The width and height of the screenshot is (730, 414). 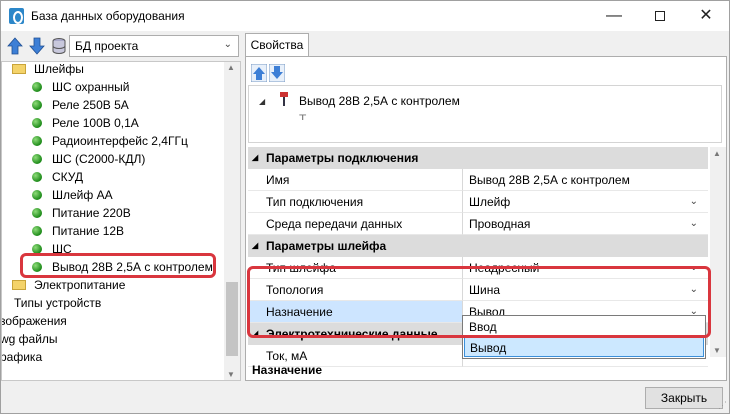 I want to click on maximize-icon, so click(x=660, y=15).